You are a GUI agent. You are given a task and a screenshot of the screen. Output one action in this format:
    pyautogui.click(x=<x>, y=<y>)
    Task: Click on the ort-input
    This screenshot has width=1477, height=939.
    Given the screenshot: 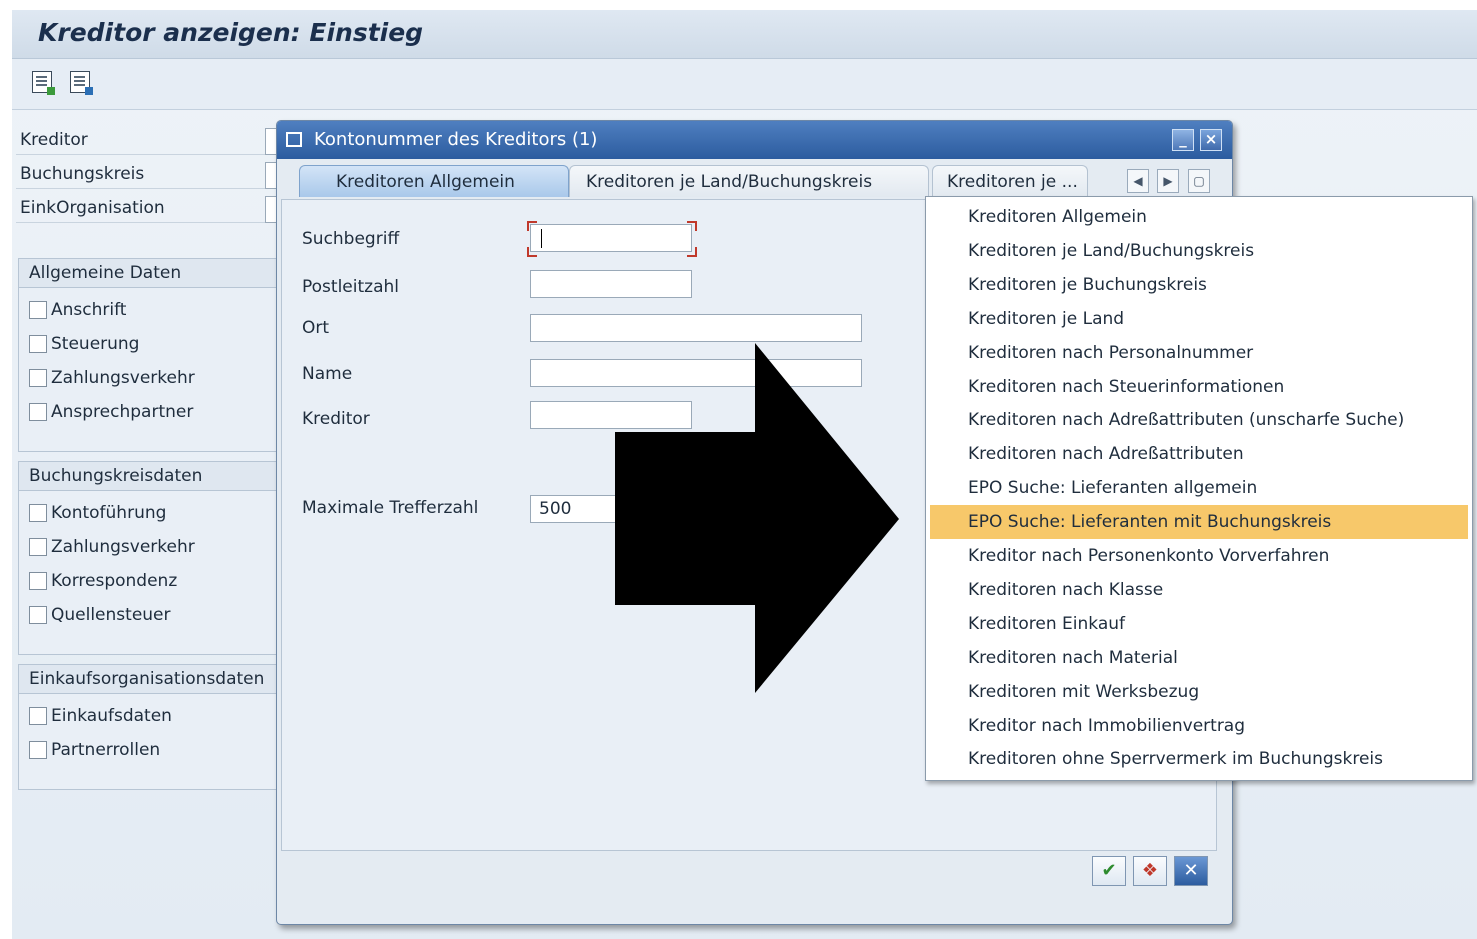 What is the action you would take?
    pyautogui.click(x=696, y=328)
    